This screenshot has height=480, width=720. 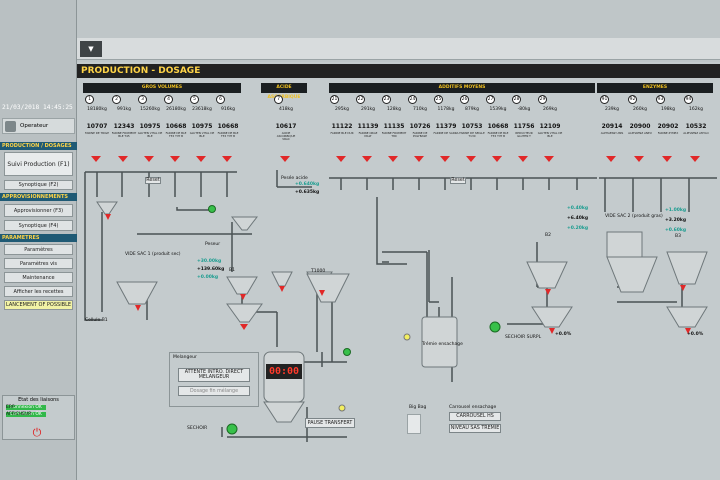 I want to click on hopper-3: 3 15260kg 10975 GLUTEN VITAL DE BLE, so click(x=150, y=130).